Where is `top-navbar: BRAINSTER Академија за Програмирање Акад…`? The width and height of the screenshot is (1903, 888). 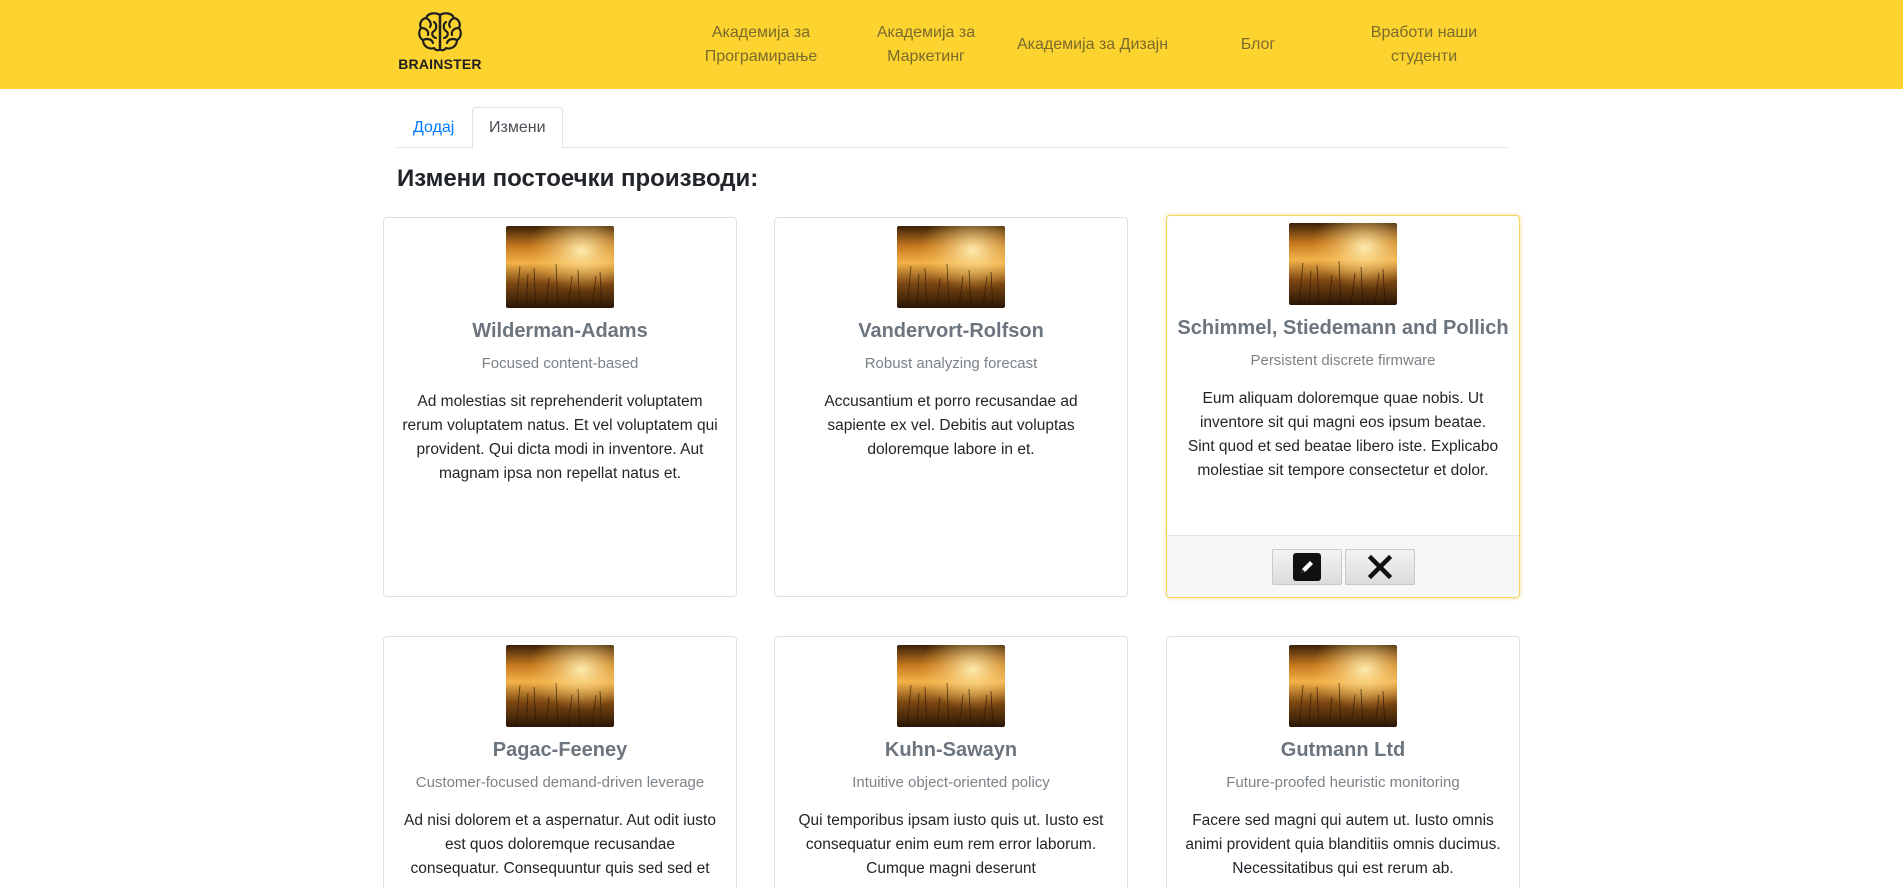
top-navbar: BRAINSTER Академија за Програмирање Акад… is located at coordinates (951, 44).